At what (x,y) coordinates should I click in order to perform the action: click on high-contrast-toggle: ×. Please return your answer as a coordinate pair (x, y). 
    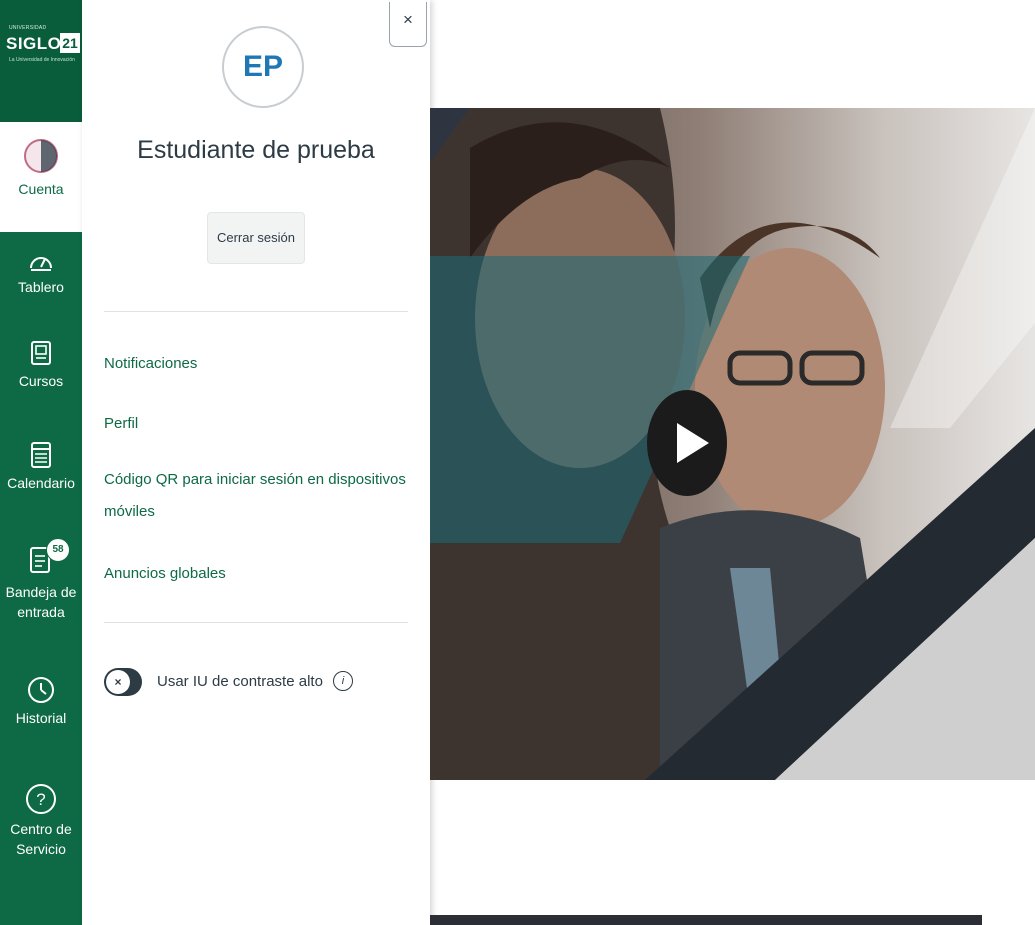
    Looking at the image, I should click on (123, 682).